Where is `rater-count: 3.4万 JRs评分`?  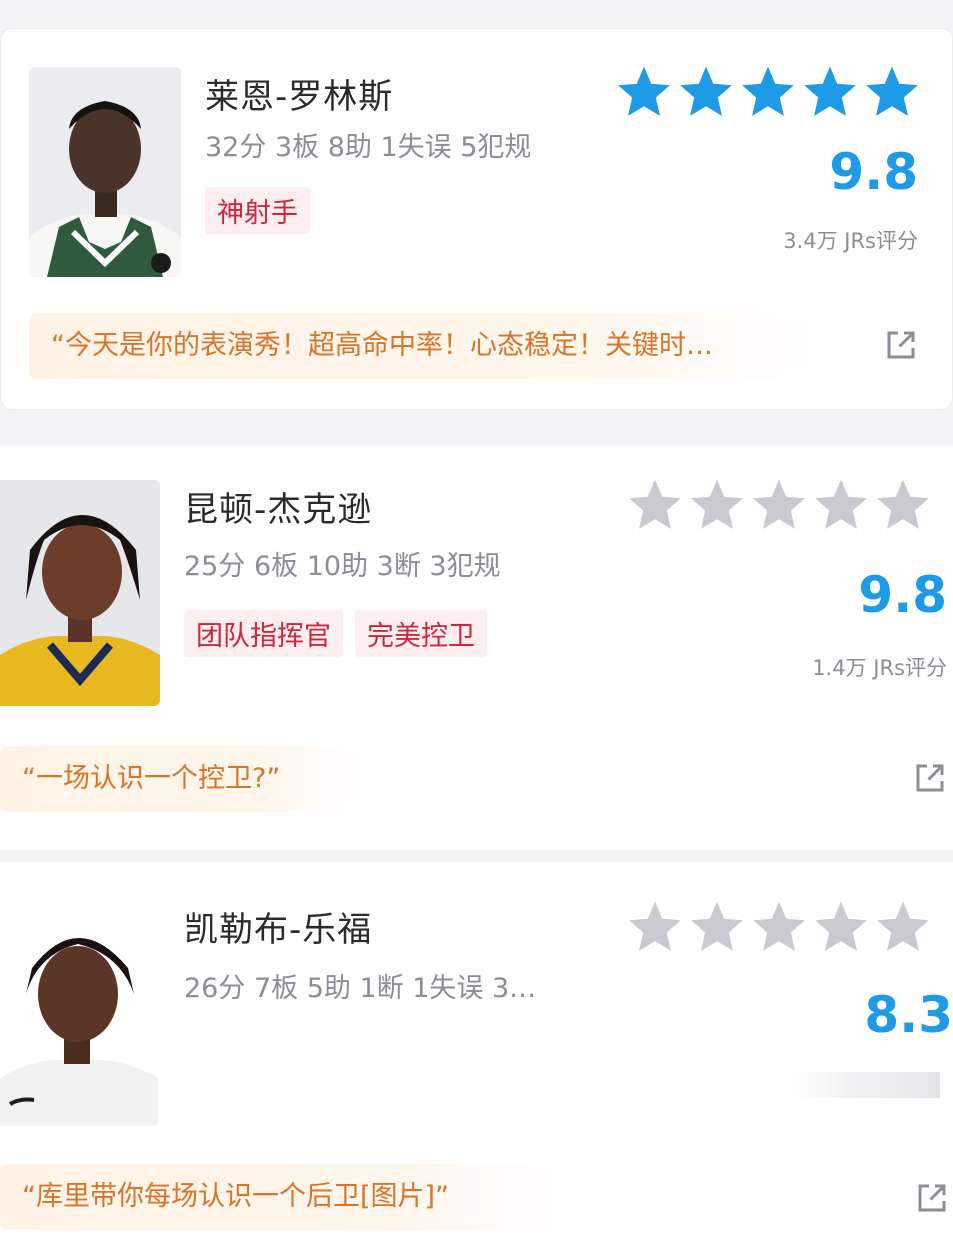
rater-count: 3.4万 JRs评分 is located at coordinates (850, 241).